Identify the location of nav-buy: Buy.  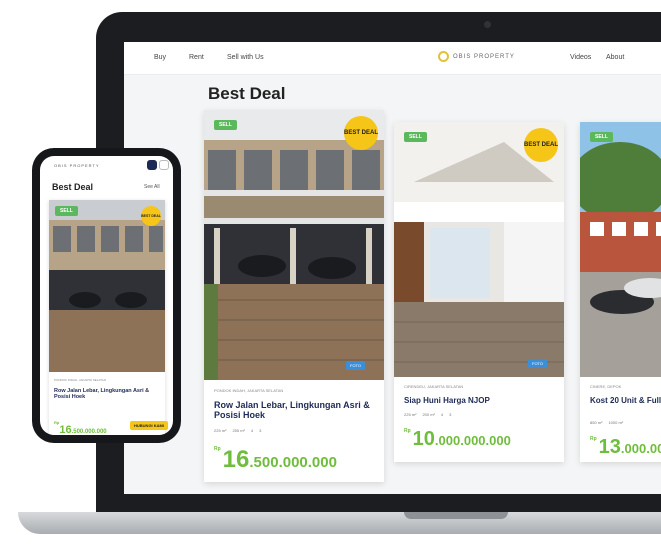
(160, 57).